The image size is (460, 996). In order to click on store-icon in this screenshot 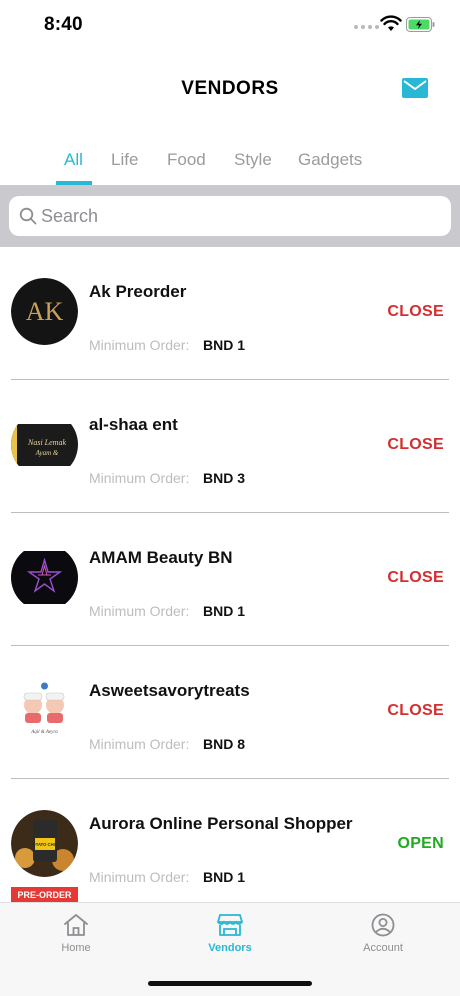, I will do `click(230, 925)`.